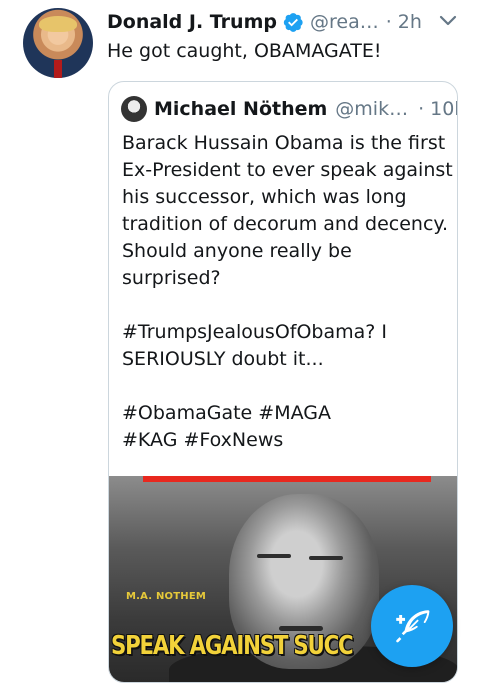 This screenshot has height=683, width=480. I want to click on hashtag-line: #ObamaGate #MAGA, so click(287, 413).